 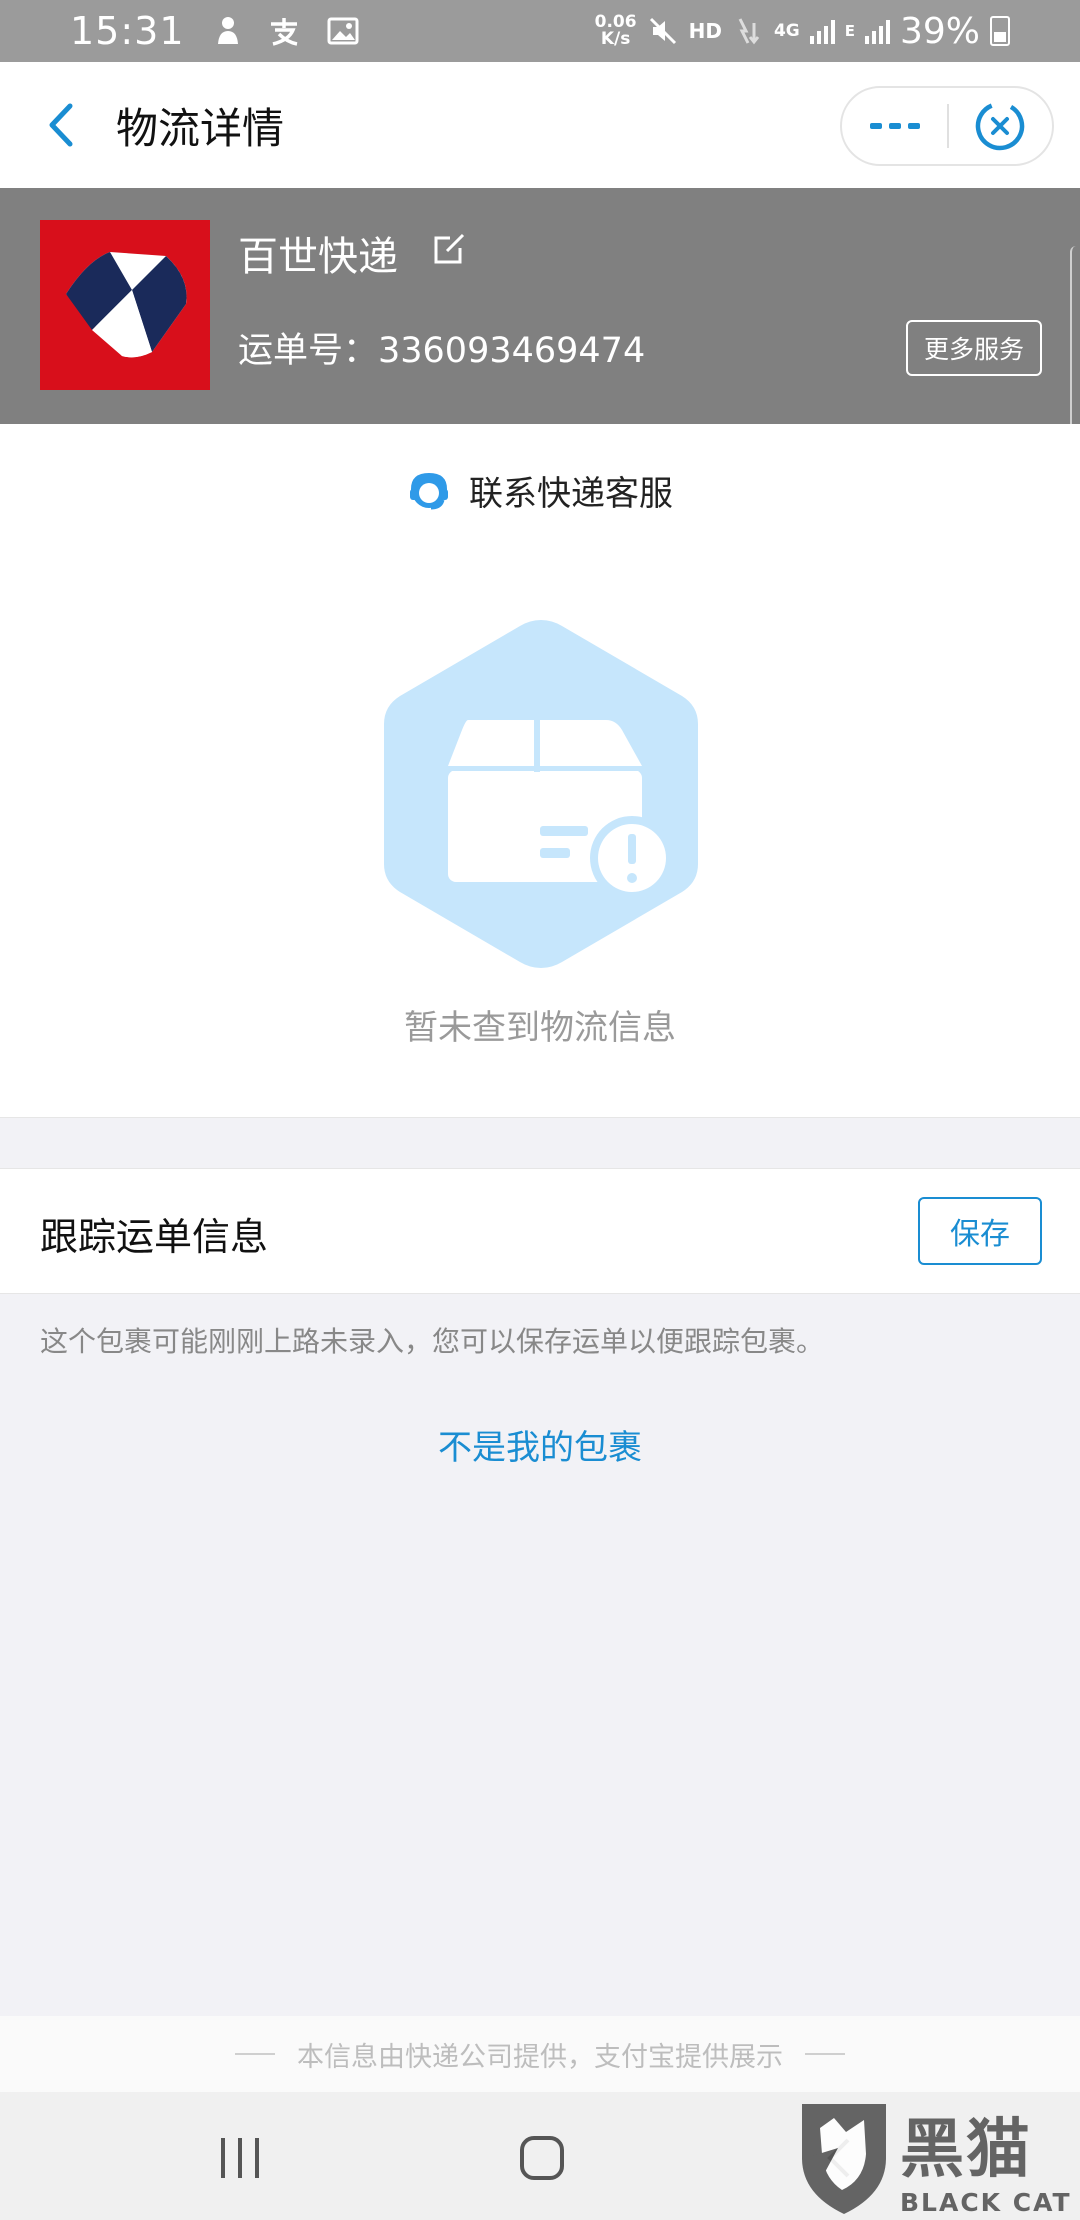 What do you see at coordinates (980, 1231) in the screenshot?
I see `save-button: 保存` at bounding box center [980, 1231].